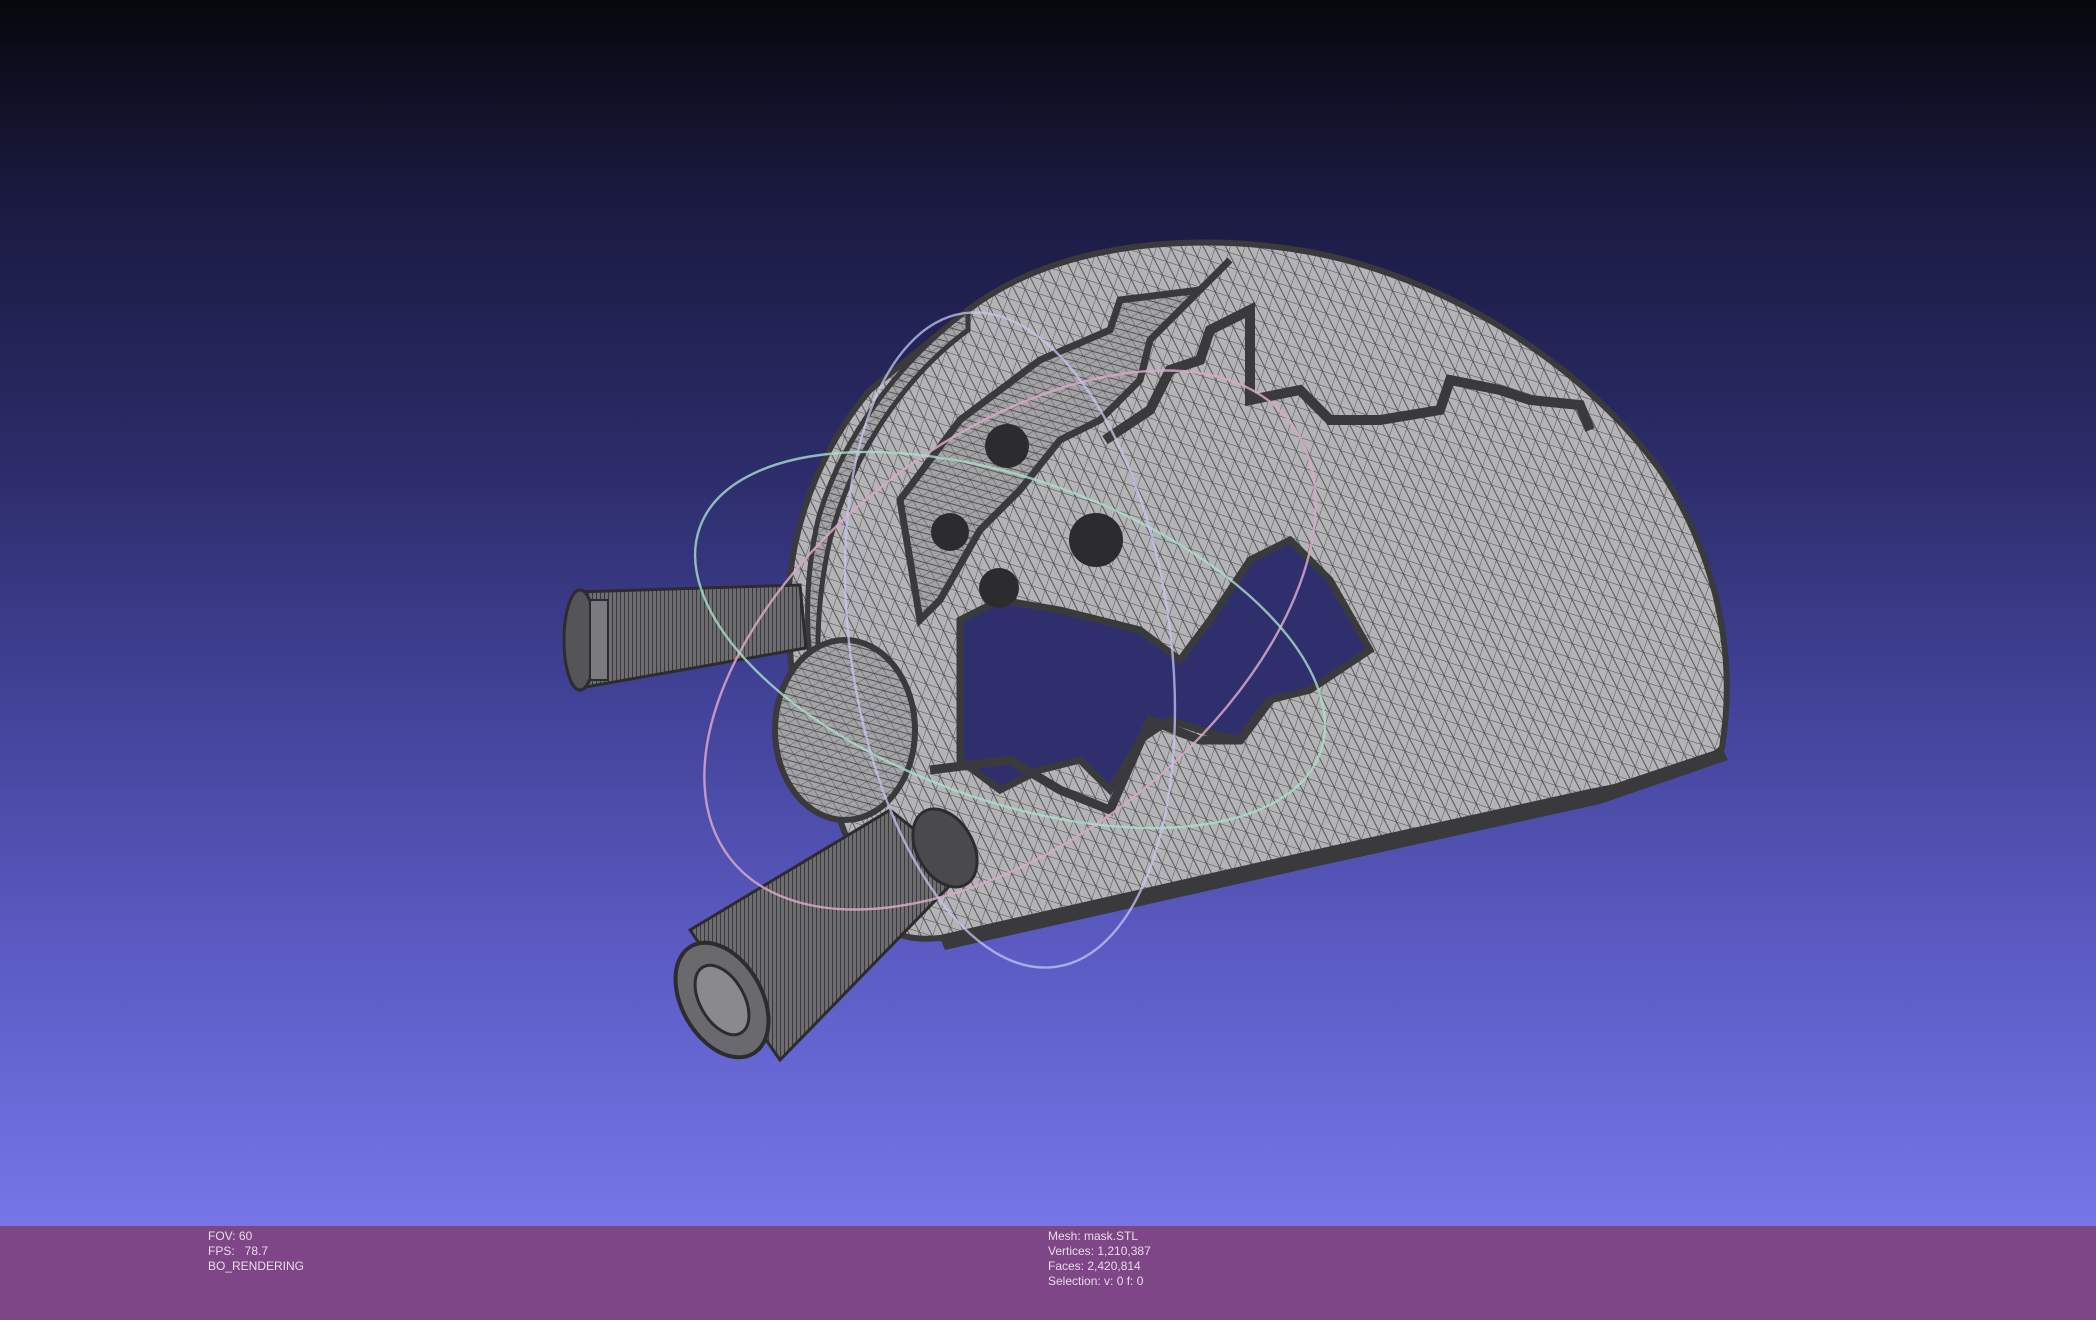  What do you see at coordinates (685, 637) in the screenshot?
I see `upper-barrel` at bounding box center [685, 637].